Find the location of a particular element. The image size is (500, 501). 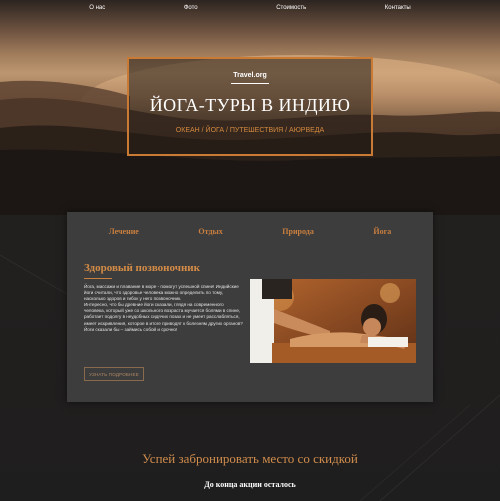

brand-underline is located at coordinates (250, 83).